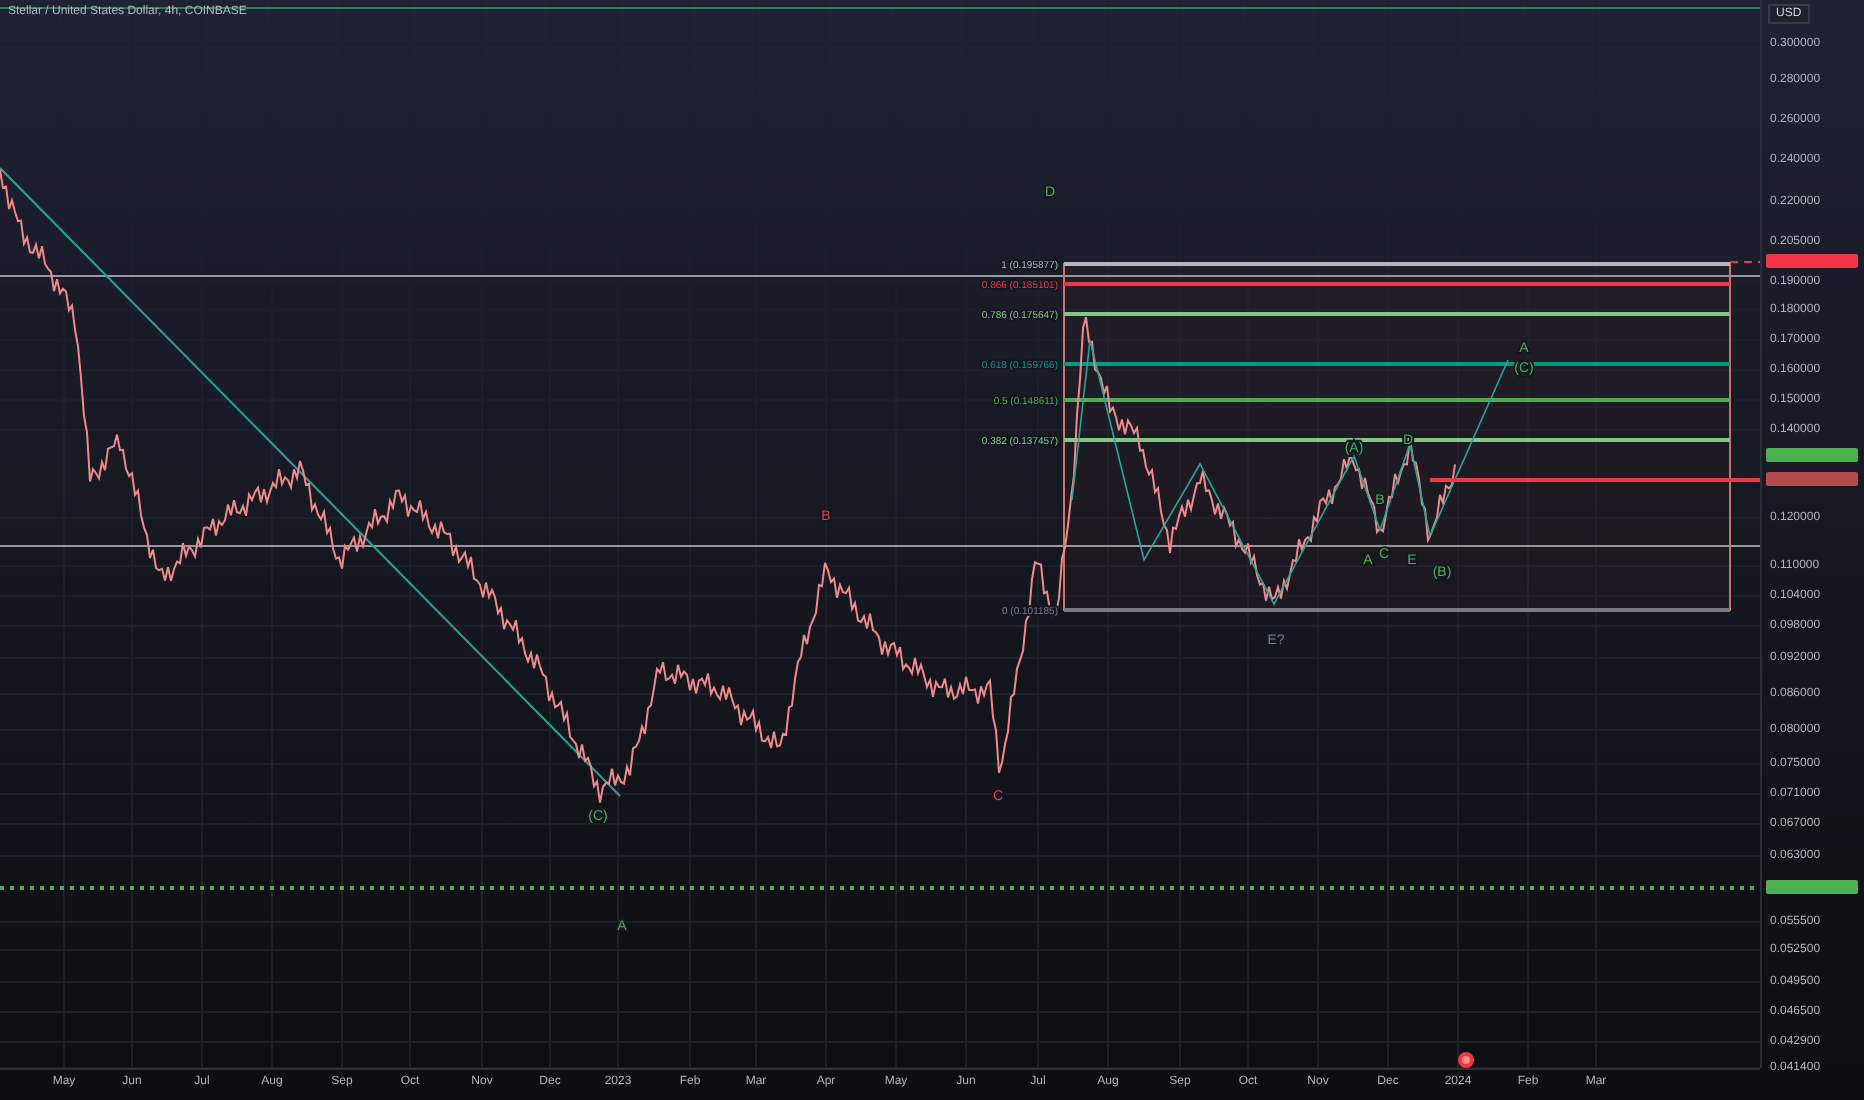  What do you see at coordinates (1466, 1060) in the screenshot?
I see `logo-icon` at bounding box center [1466, 1060].